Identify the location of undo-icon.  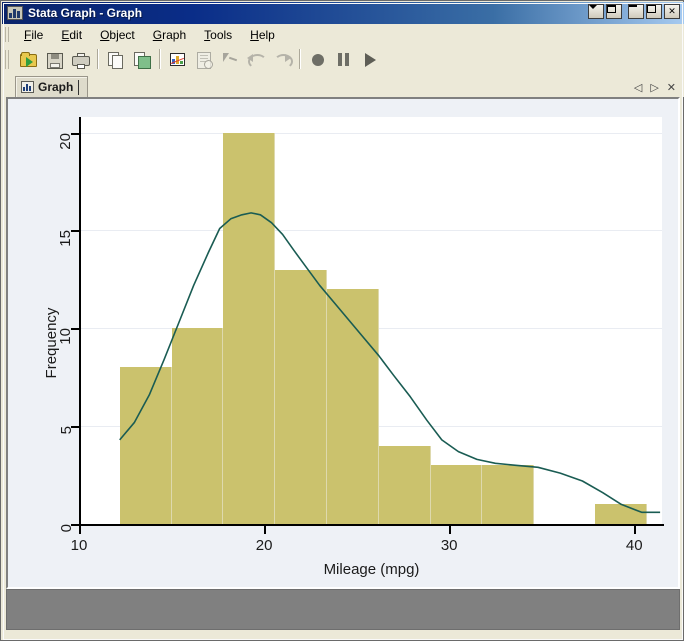
(257, 60).